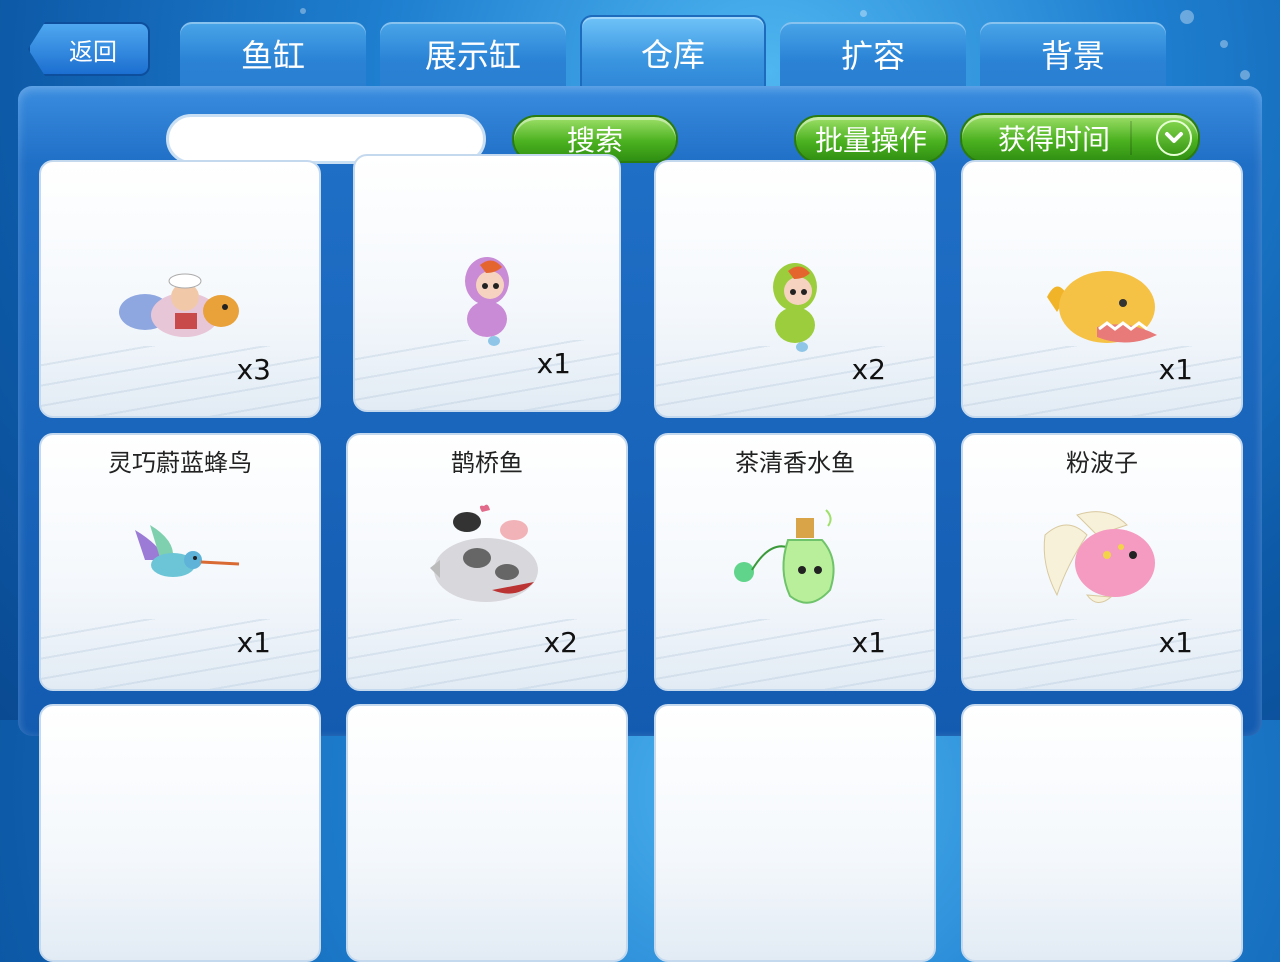  Describe the element at coordinates (93, 51) in the screenshot. I see `back-button-label: 返回` at that location.